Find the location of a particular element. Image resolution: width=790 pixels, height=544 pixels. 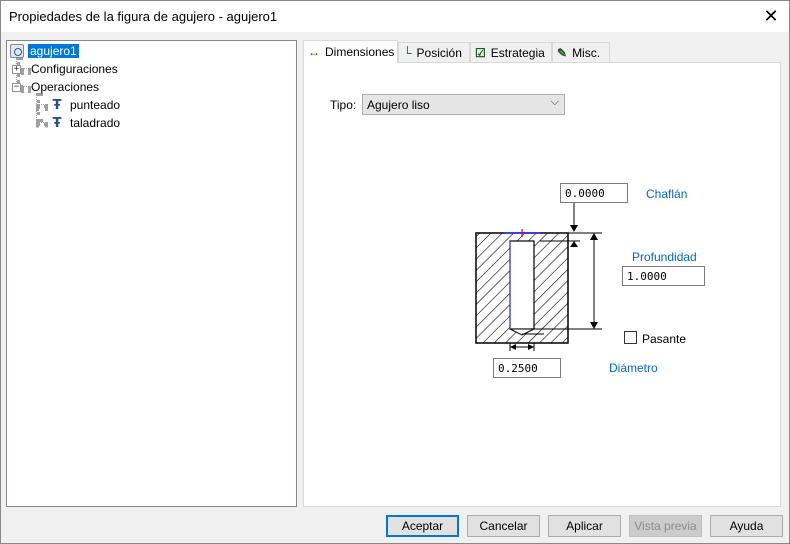

tipo-value: Agujero liso is located at coordinates (398, 105).